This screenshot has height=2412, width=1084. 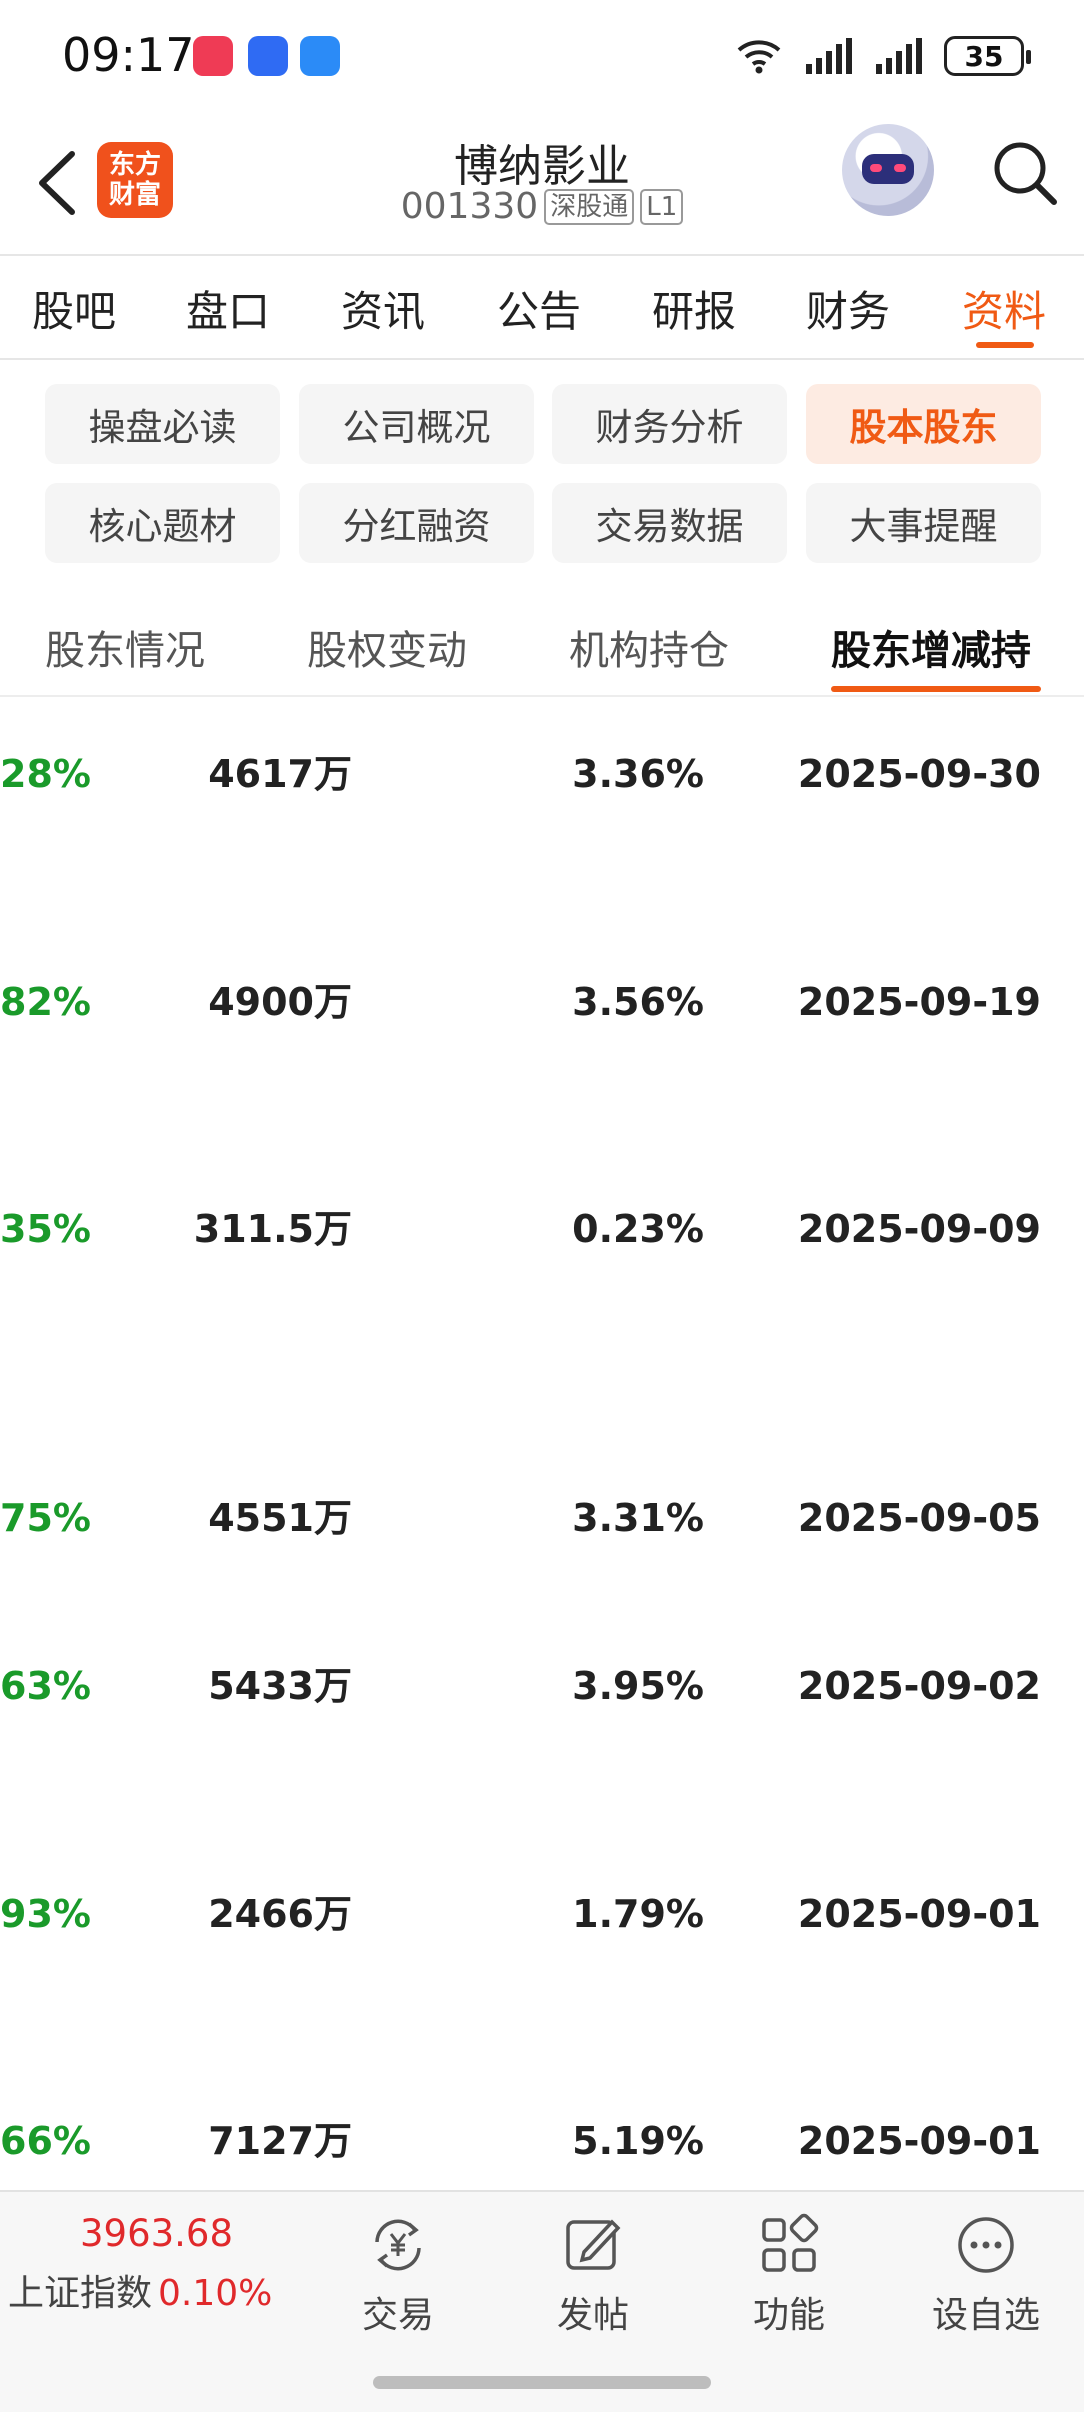 I want to click on table-row: 66% 7127万 5.19% 2025-09-01, so click(x=542, y=2141).